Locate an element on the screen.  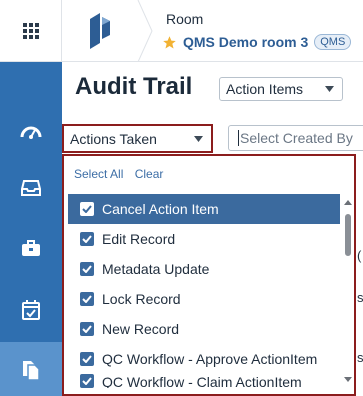
star-icon is located at coordinates (169, 42).